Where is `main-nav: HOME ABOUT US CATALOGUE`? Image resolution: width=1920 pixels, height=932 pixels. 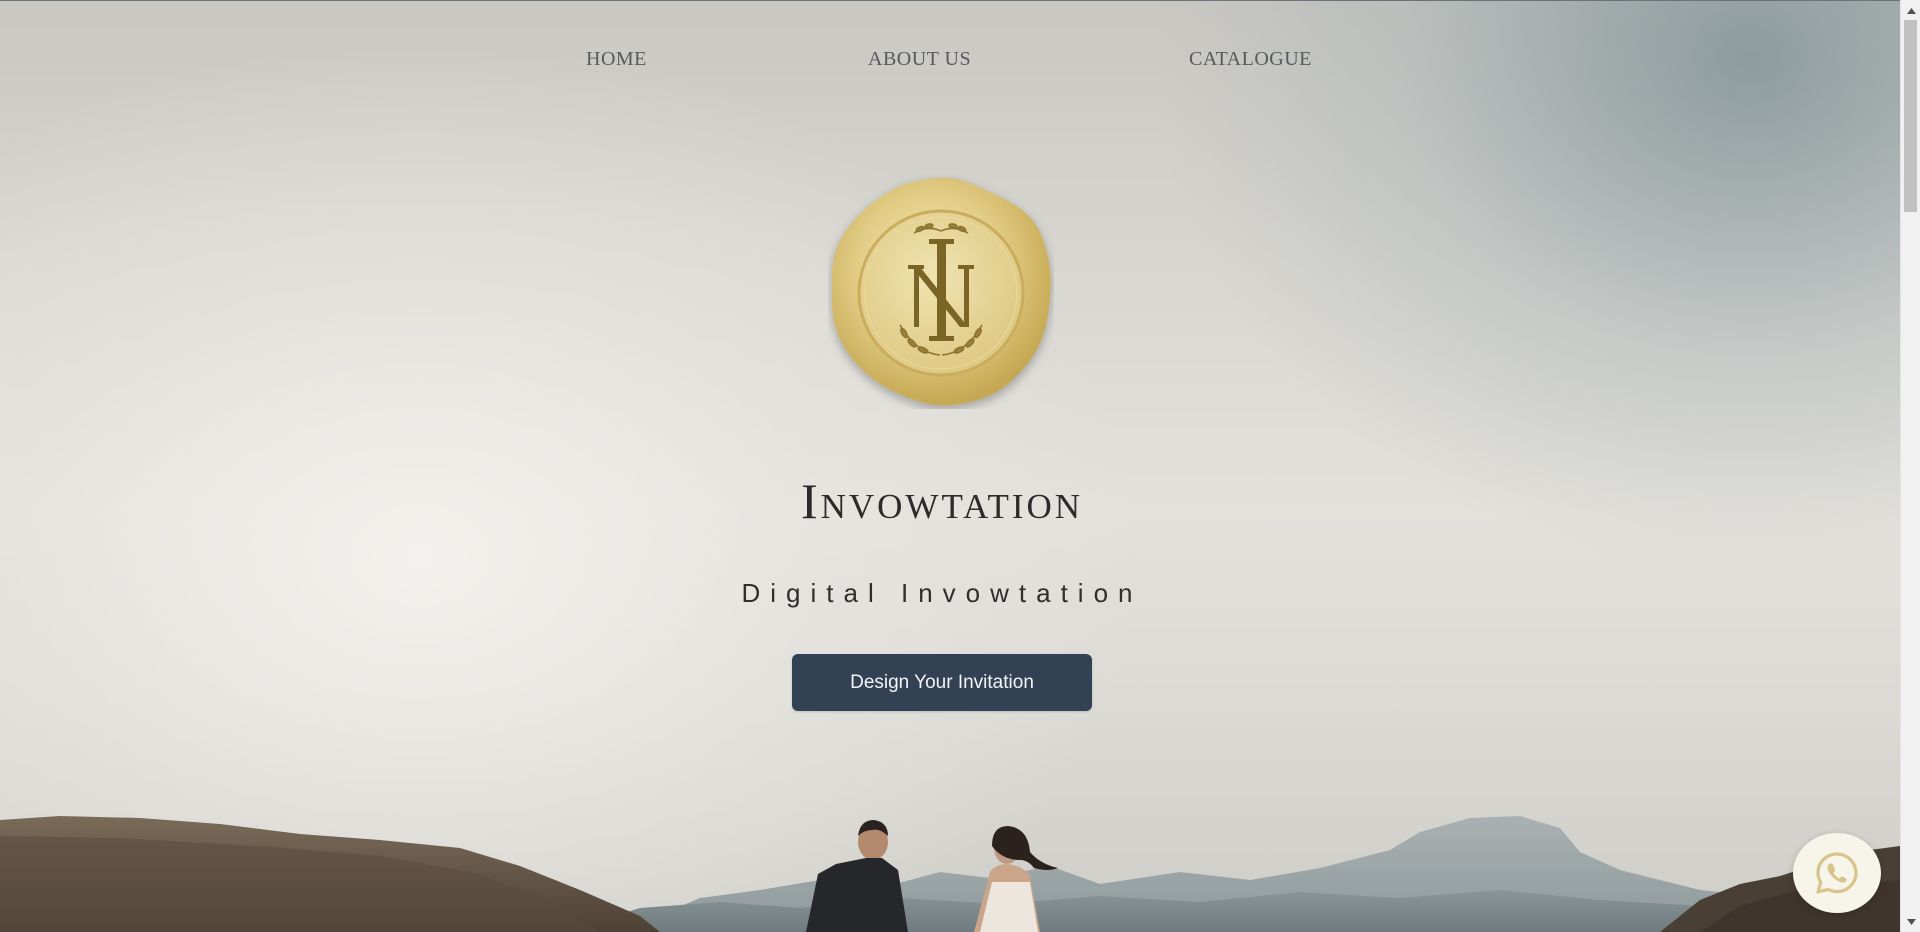
main-nav: HOME ABOUT US CATALOGUE is located at coordinates (950, 61).